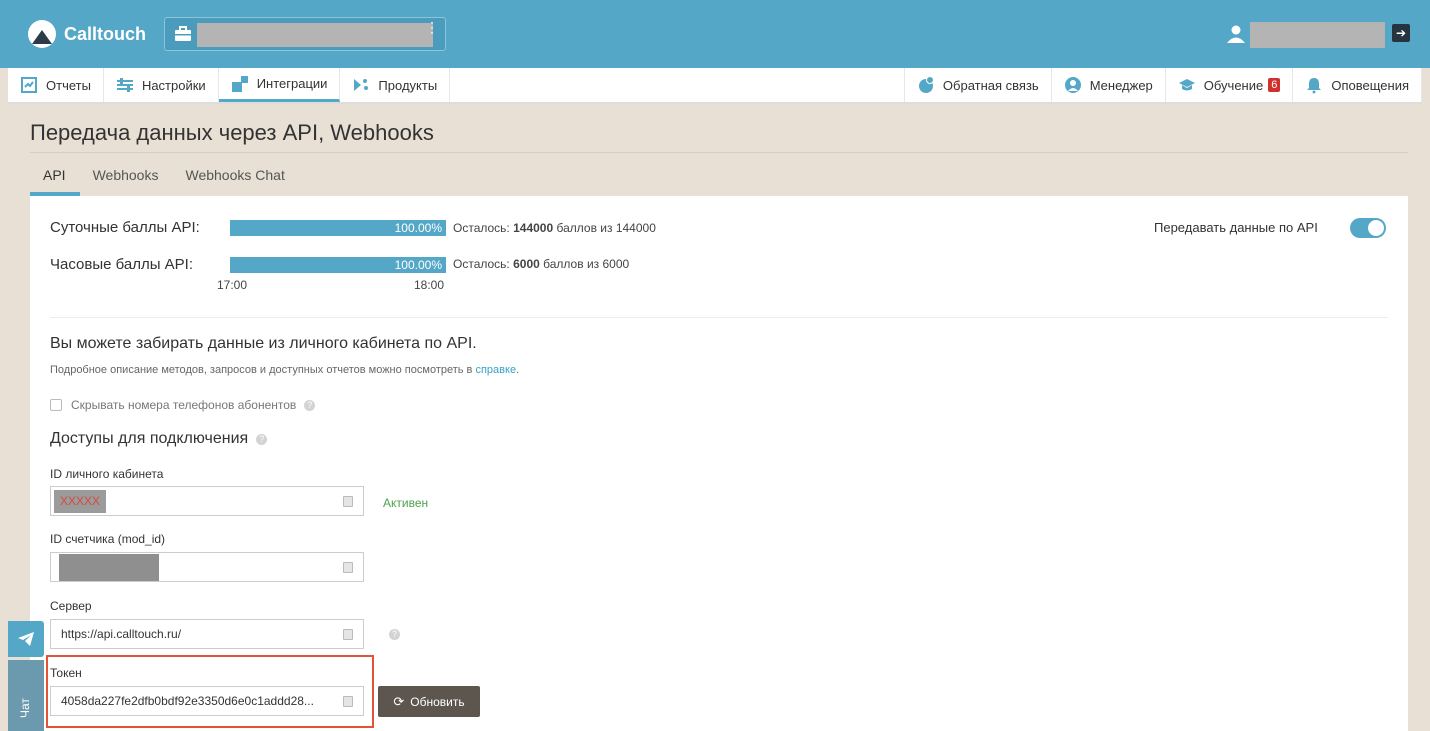 The height and width of the screenshot is (731, 1430). I want to click on server-value: https://api.calltouch.ru/, so click(121, 634).